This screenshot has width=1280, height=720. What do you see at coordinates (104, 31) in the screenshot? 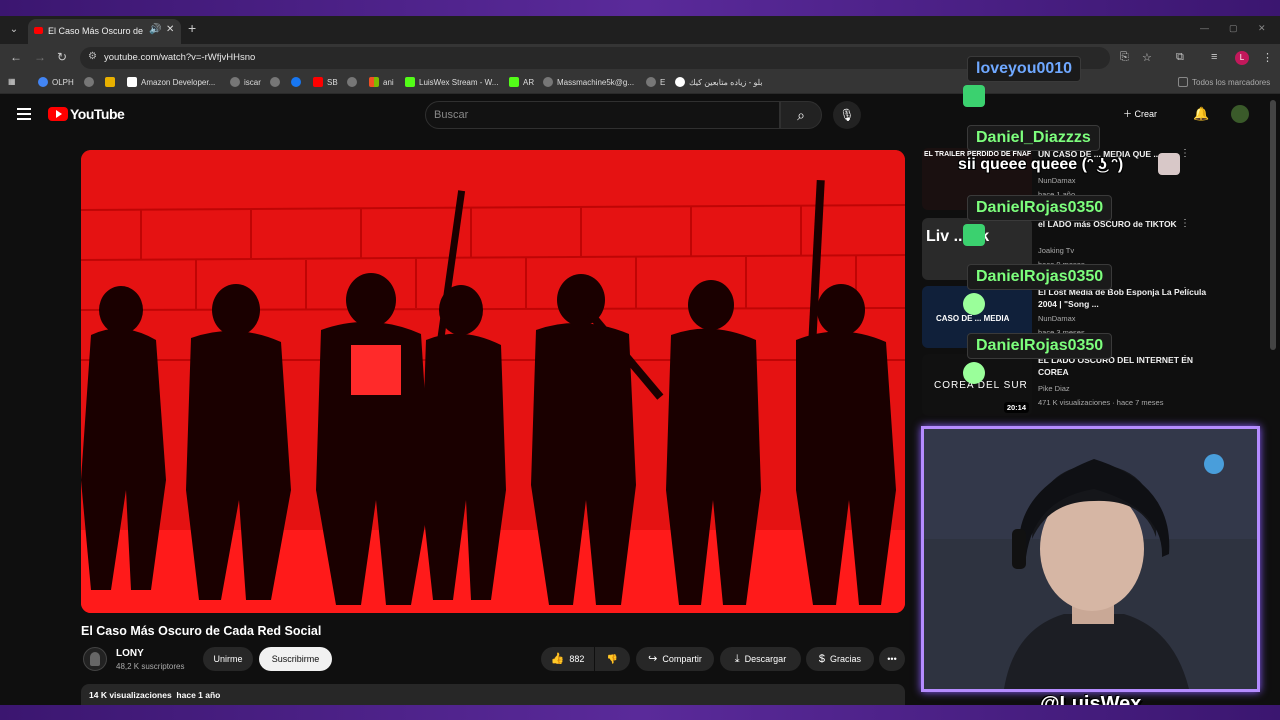
I see `browser-tab: El Caso Más Oscuro de Cada 🔊 ✕` at bounding box center [104, 31].